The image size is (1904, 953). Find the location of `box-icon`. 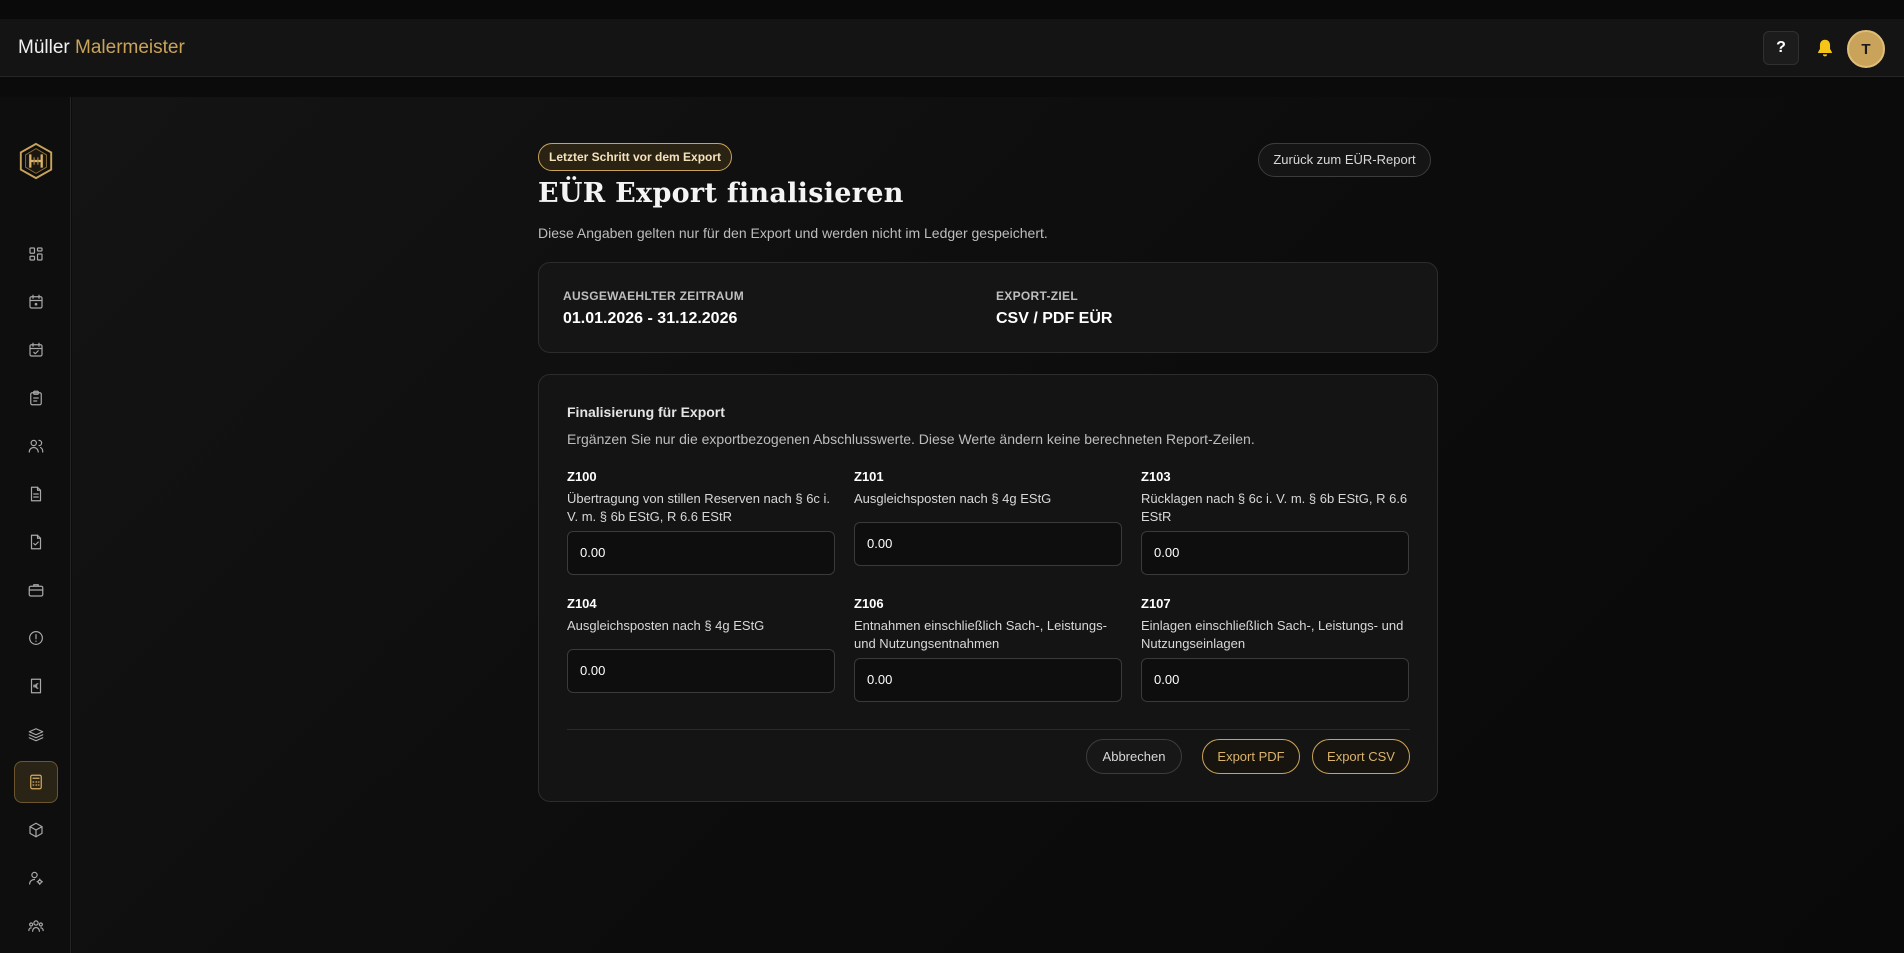

box-icon is located at coordinates (36, 830).